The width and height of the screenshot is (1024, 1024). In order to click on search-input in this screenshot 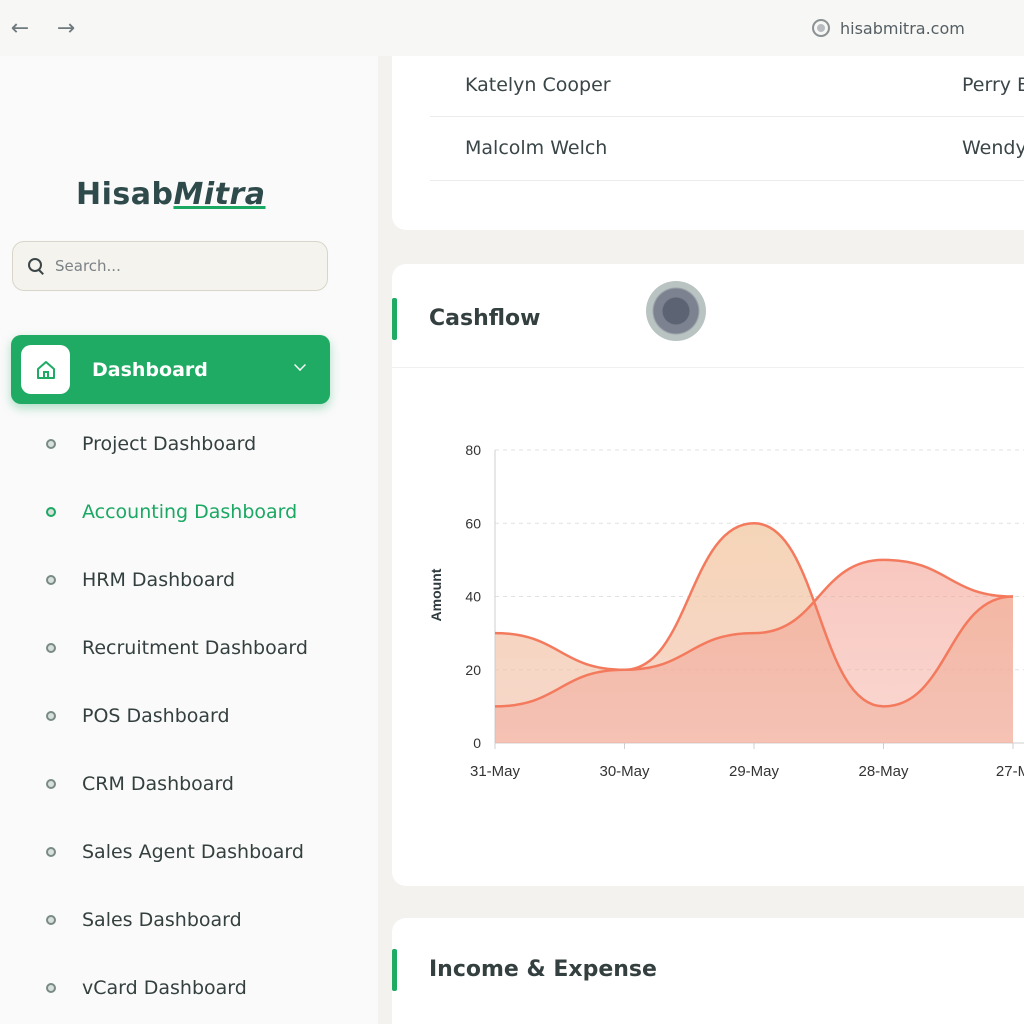, I will do `click(180, 266)`.